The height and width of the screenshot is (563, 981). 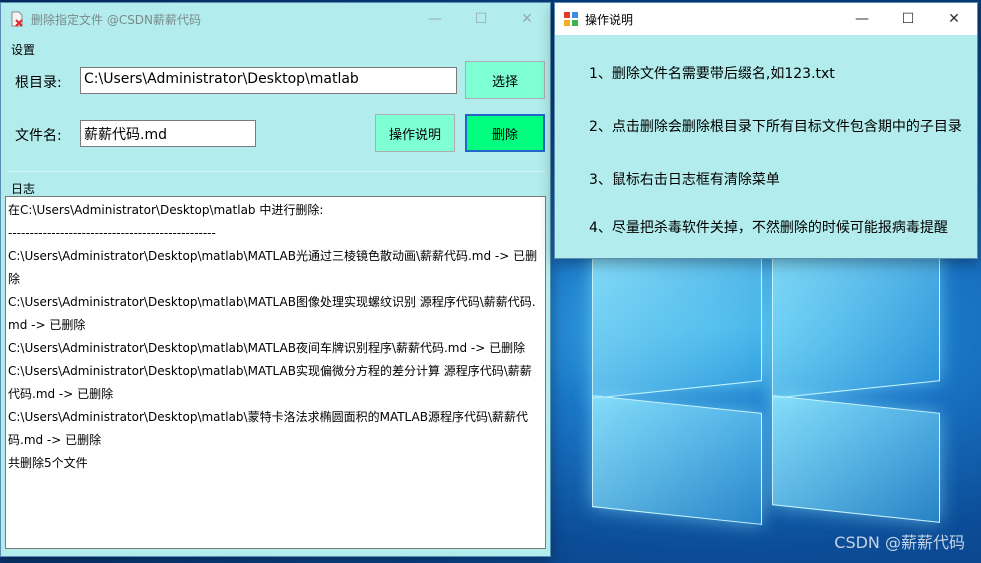 I want to click on app-icon, so click(x=571, y=19).